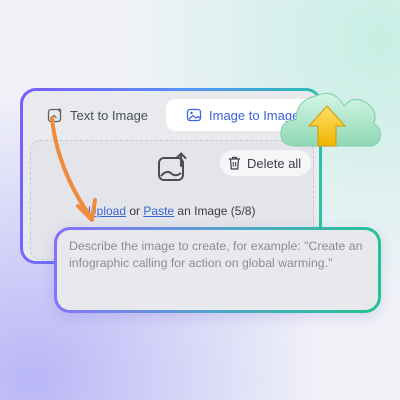 Image resolution: width=400 pixels, height=400 pixels. I want to click on upload-link: Upload, so click(107, 211).